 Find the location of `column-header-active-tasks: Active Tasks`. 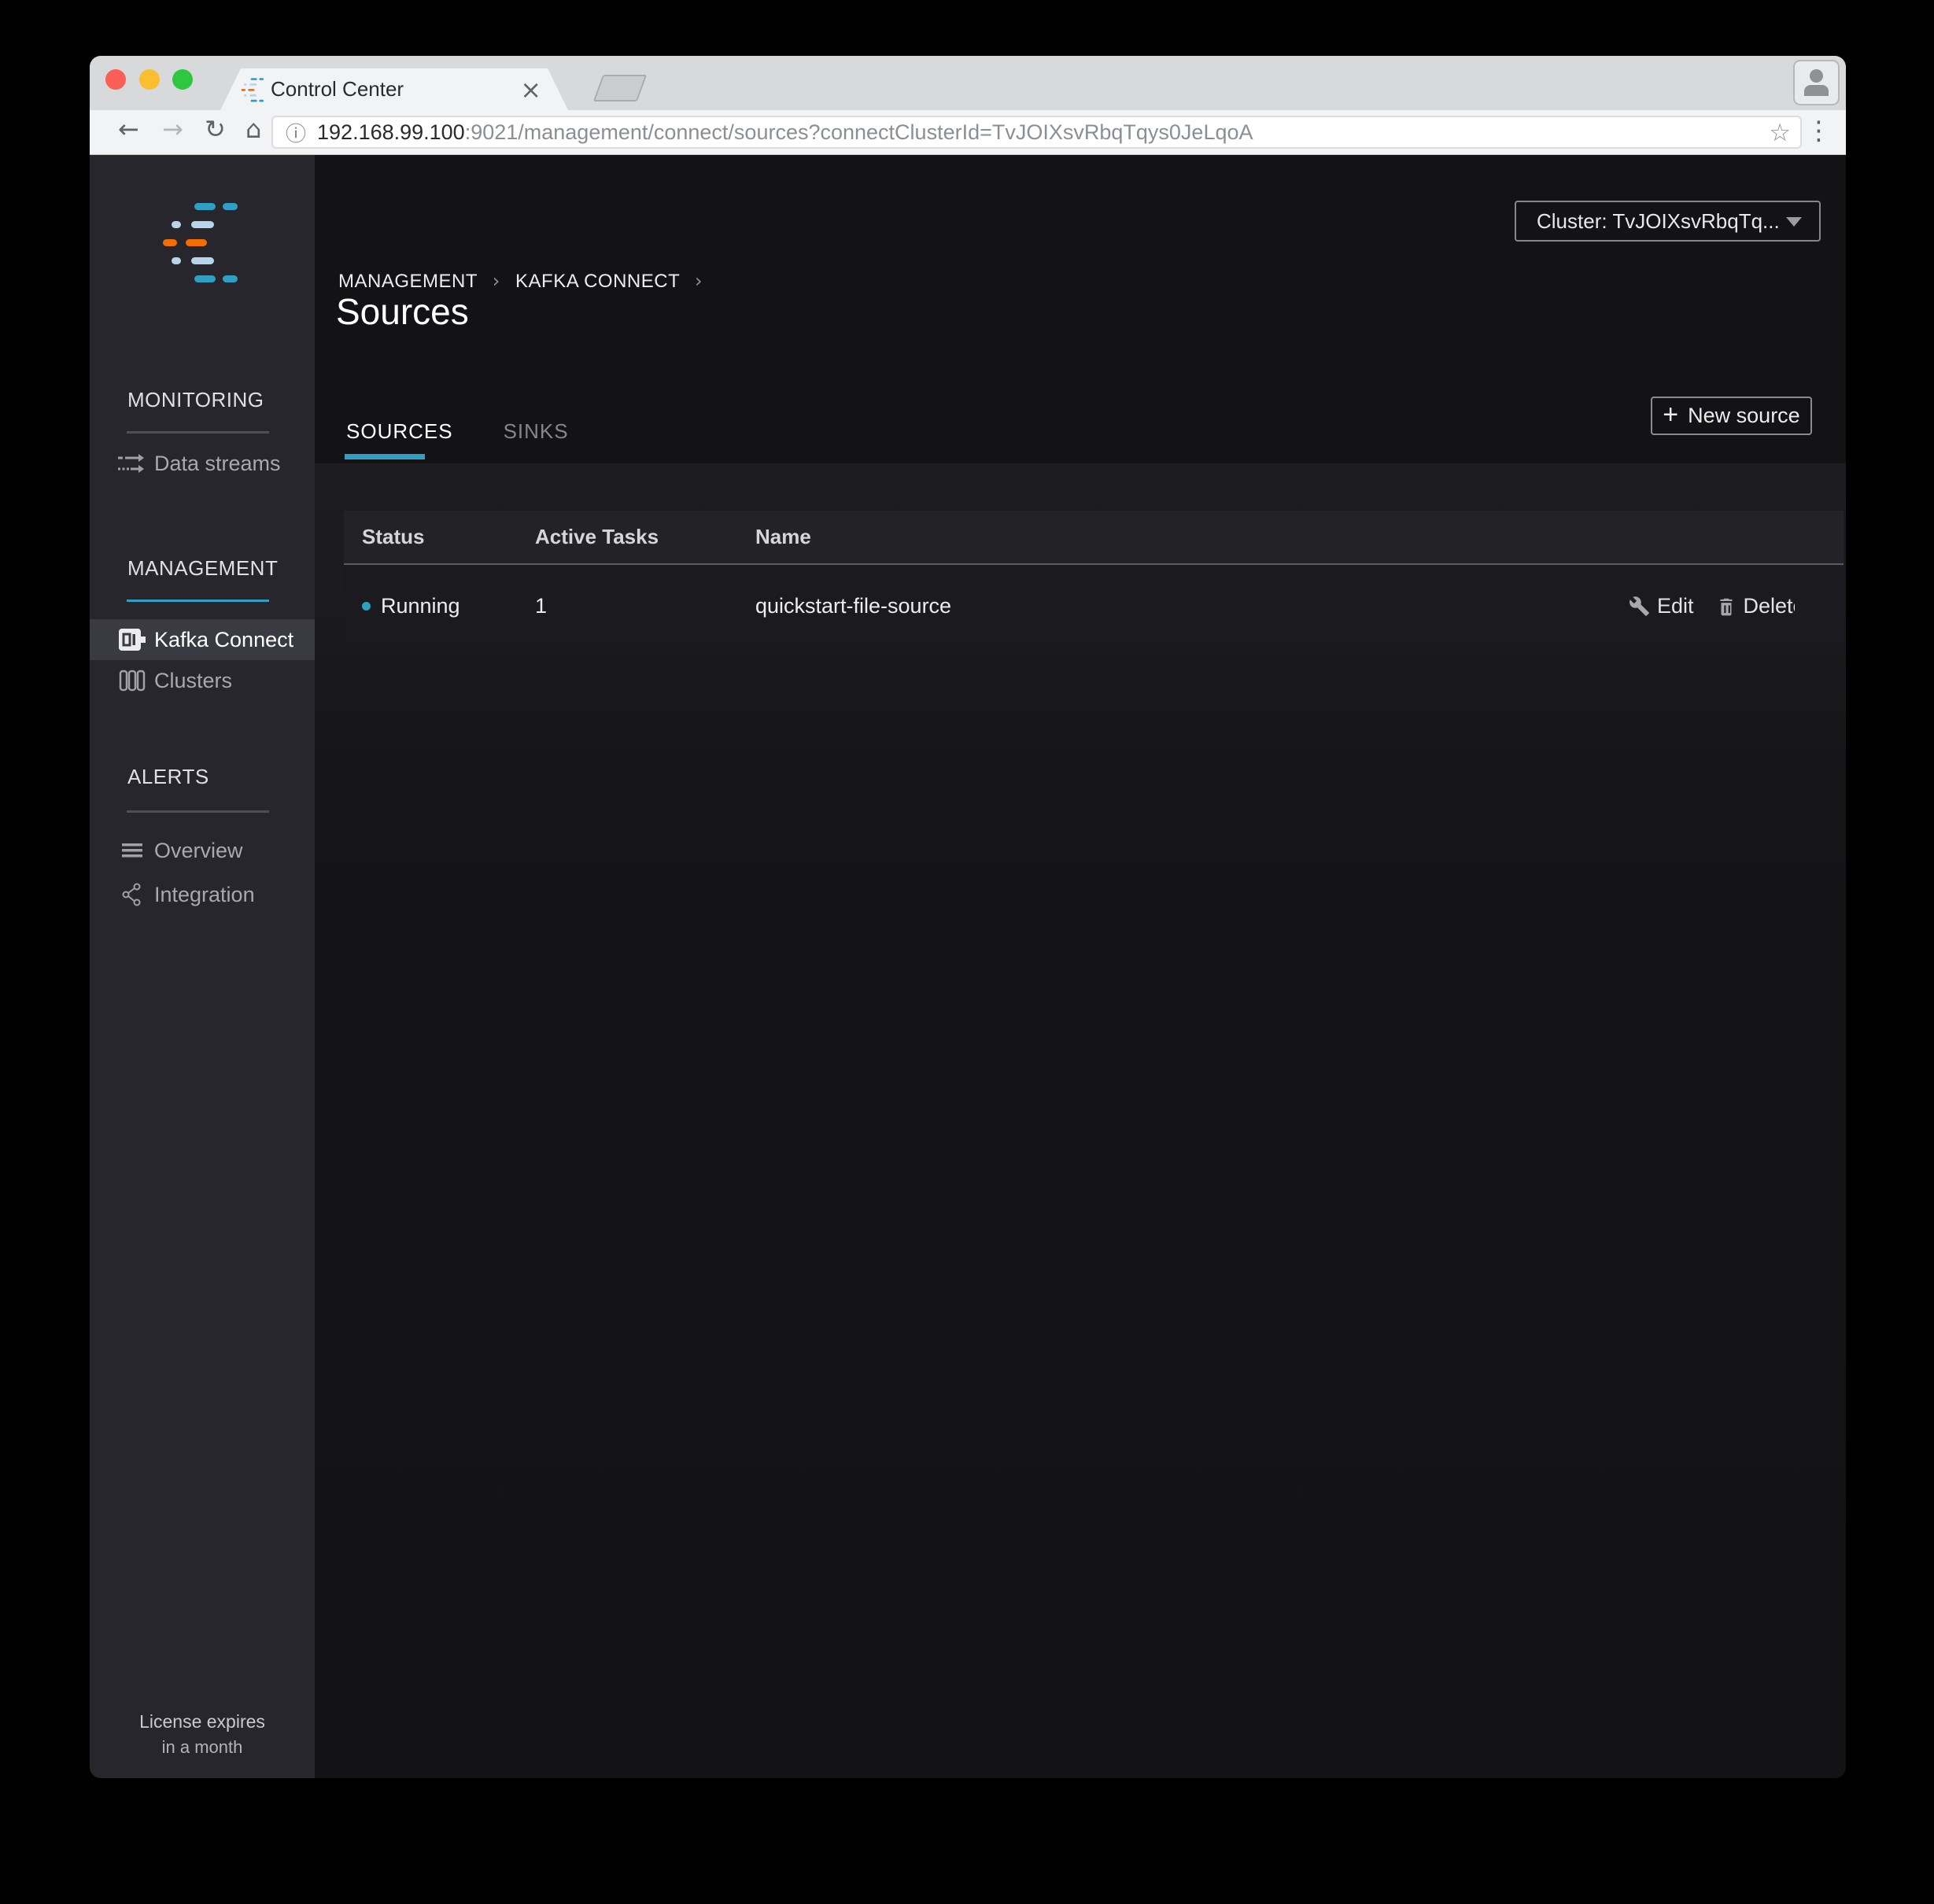

column-header-active-tasks: Active Tasks is located at coordinates (597, 536).